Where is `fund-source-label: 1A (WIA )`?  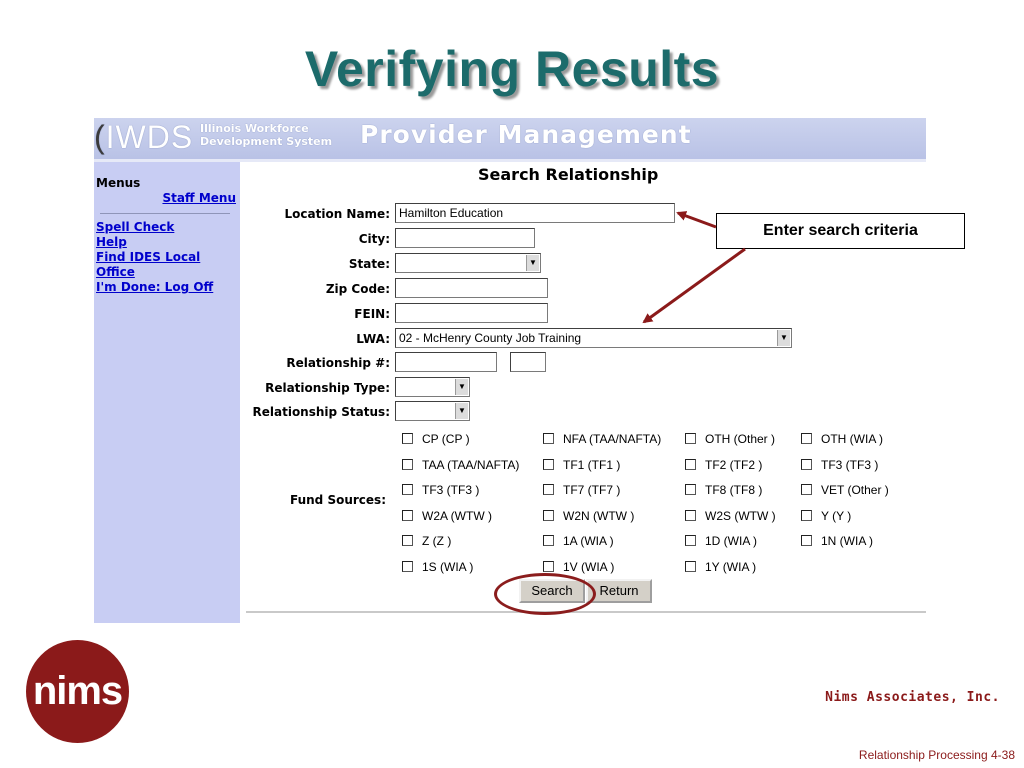 fund-source-label: 1A (WIA ) is located at coordinates (588, 541).